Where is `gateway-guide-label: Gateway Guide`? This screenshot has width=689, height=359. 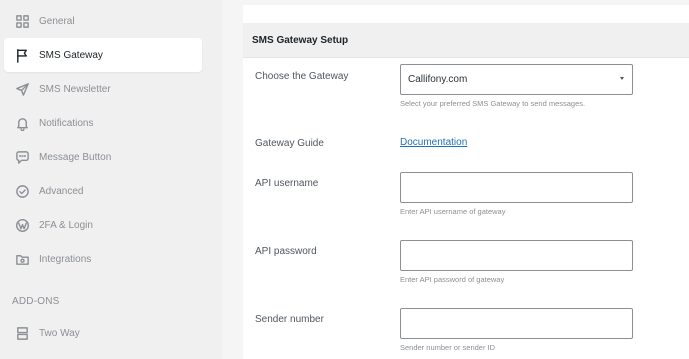
gateway-guide-label: Gateway Guide is located at coordinates (289, 143).